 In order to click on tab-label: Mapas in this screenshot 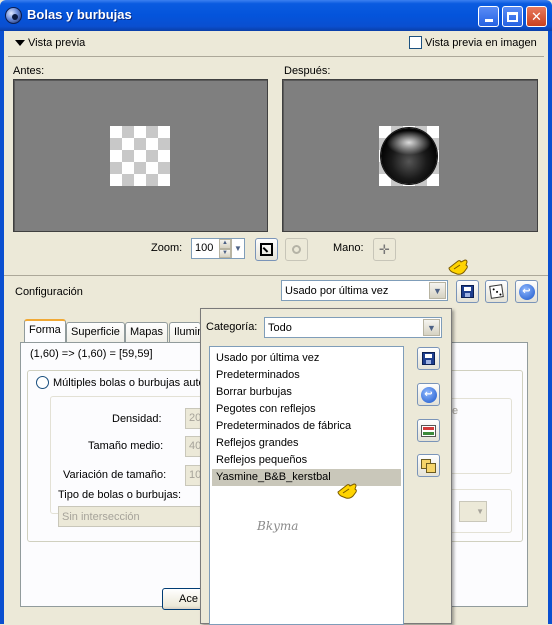, I will do `click(147, 332)`.